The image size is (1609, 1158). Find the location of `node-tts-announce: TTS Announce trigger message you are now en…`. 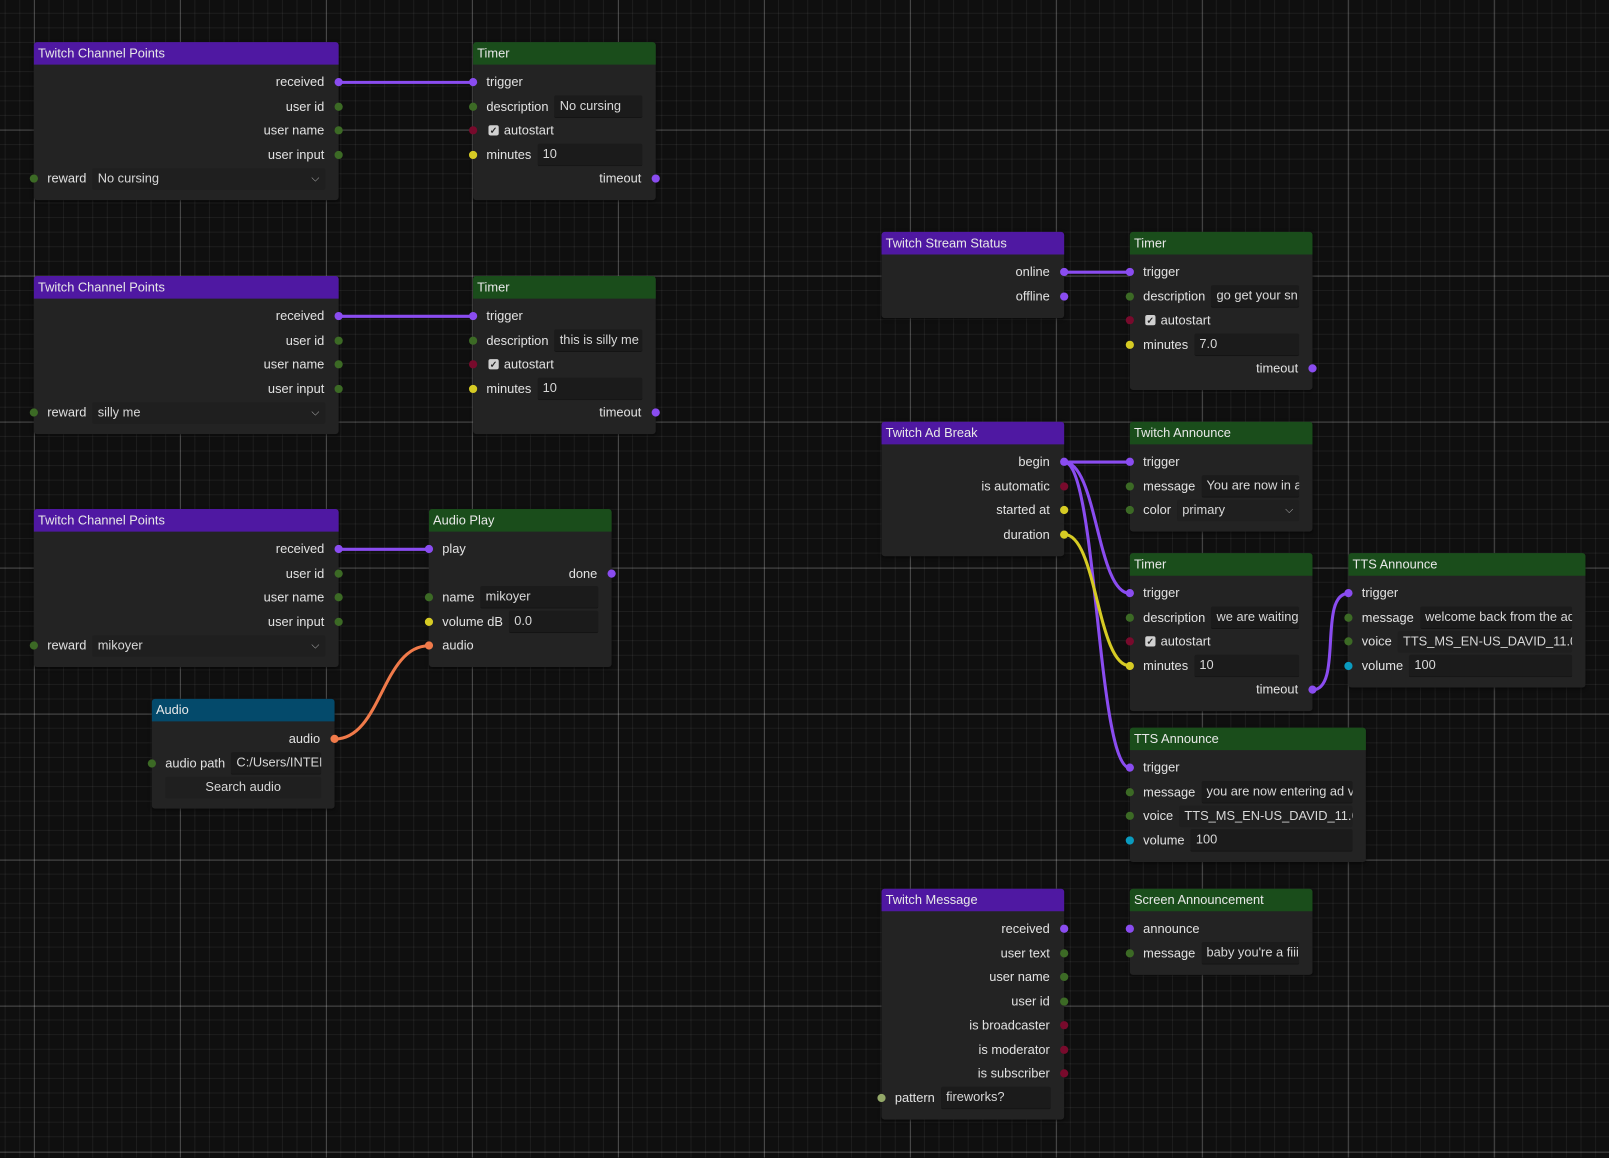

node-tts-announce: TTS Announce trigger message you are now en… is located at coordinates (1245, 794).